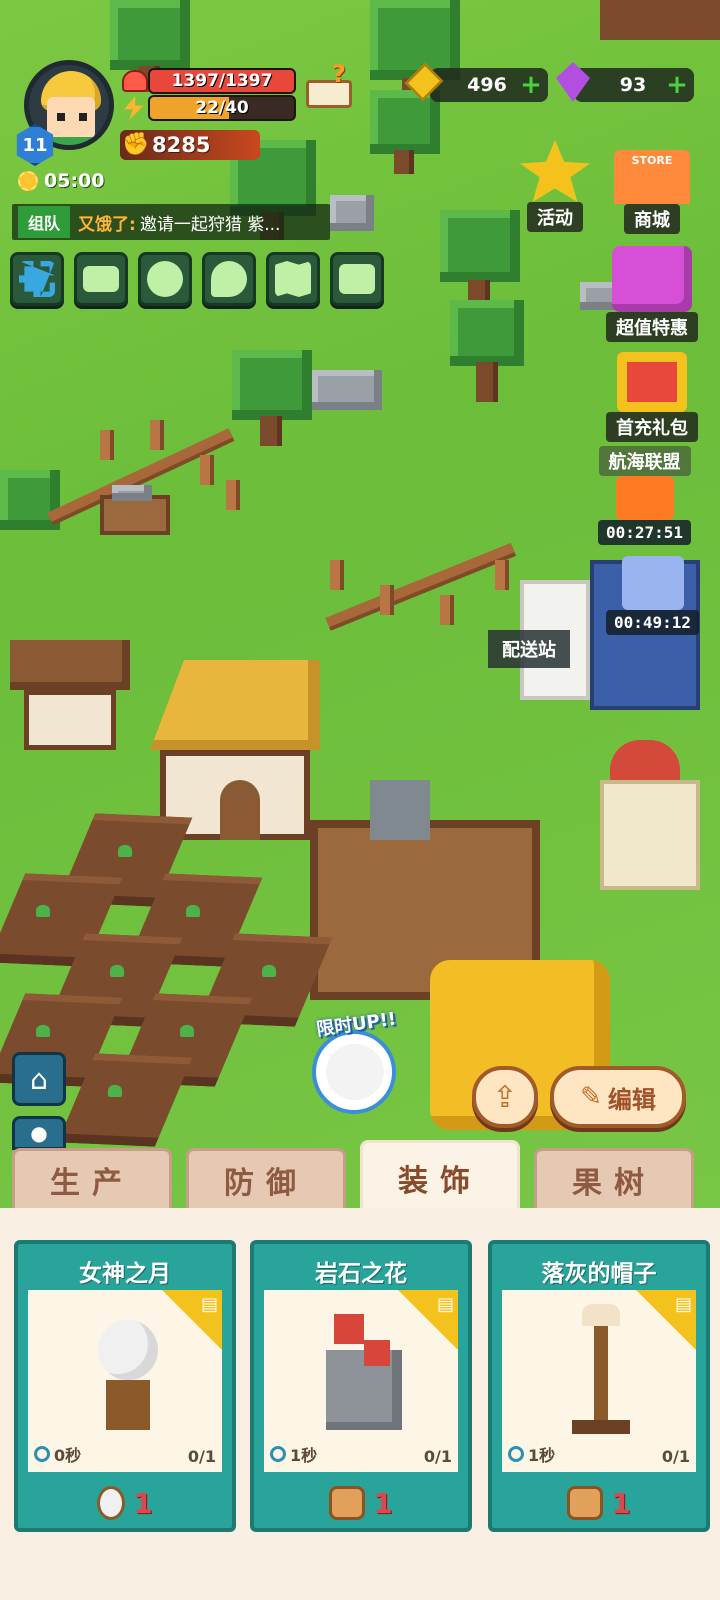 This screenshot has width=720, height=1600. I want to click on clock-time: 05:00, so click(74, 181).